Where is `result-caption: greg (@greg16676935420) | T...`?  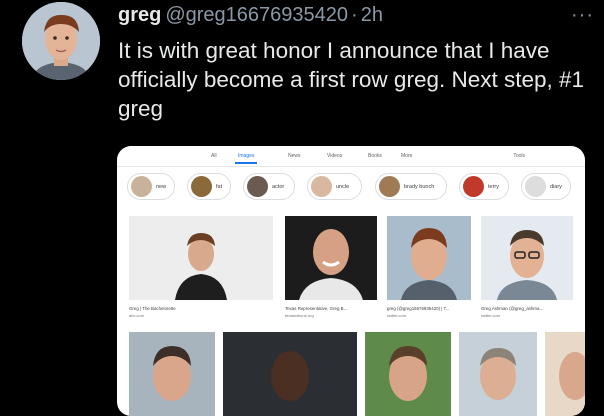
result-caption: greg (@greg16676935420) | T... is located at coordinates (418, 308).